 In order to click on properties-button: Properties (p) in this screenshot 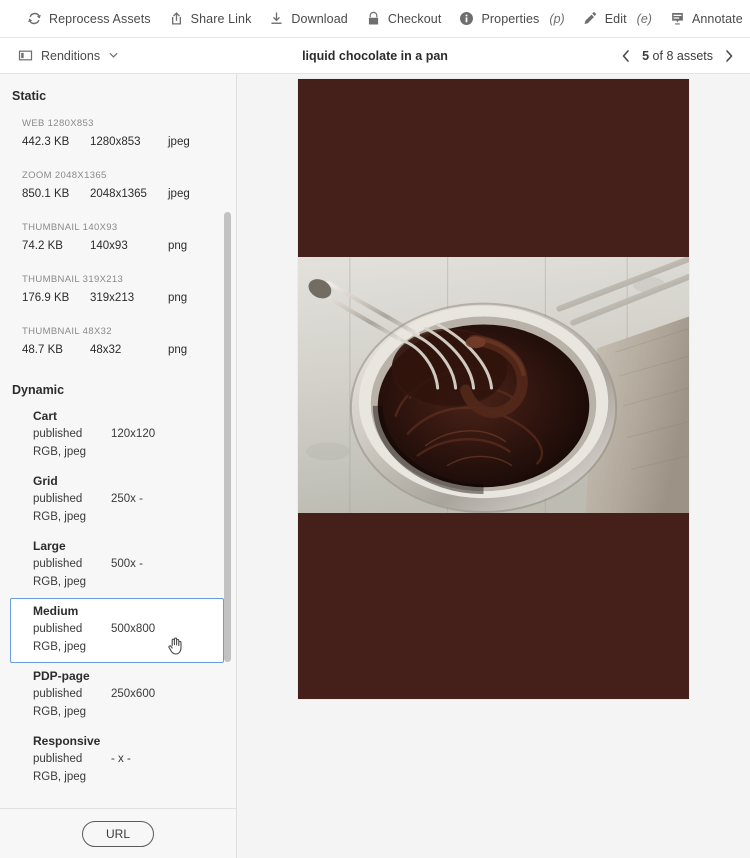, I will do `click(511, 18)`.